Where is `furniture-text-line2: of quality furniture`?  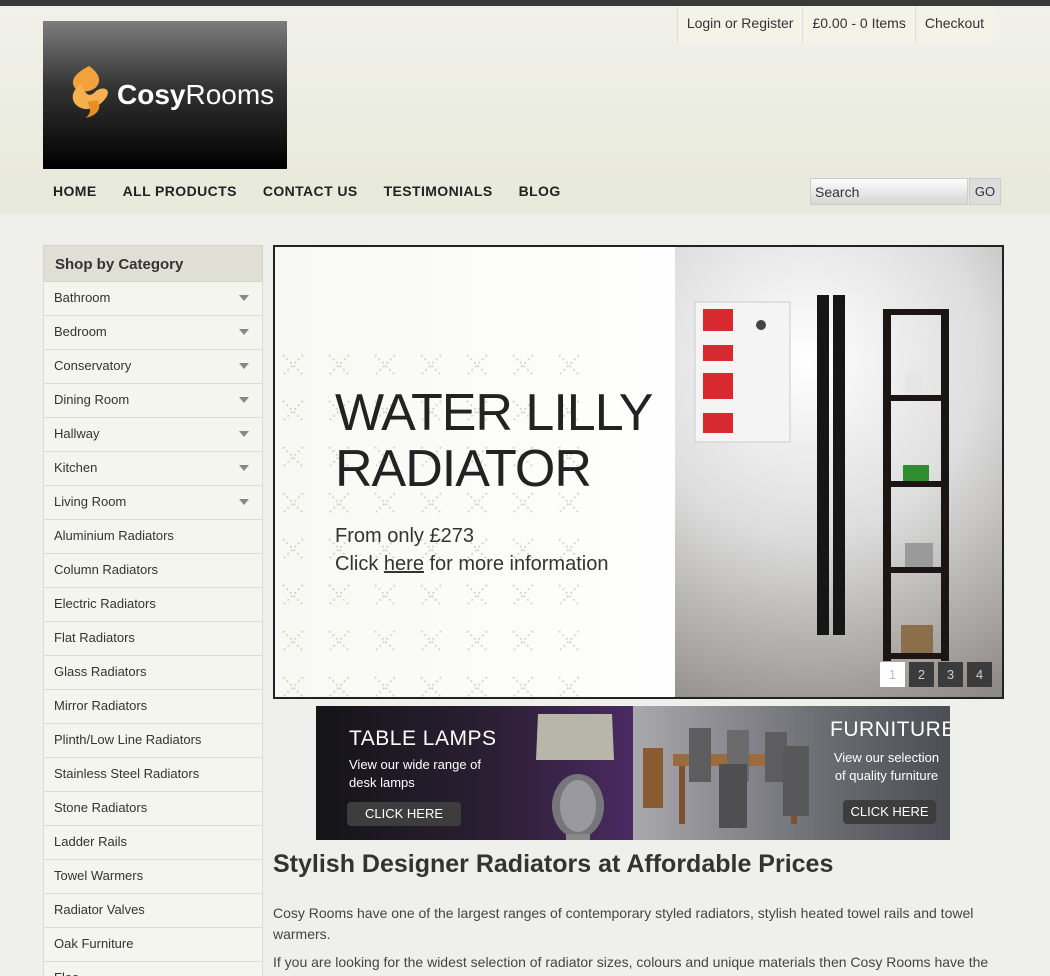
furniture-text-line2: of quality furniture is located at coordinates (886, 775).